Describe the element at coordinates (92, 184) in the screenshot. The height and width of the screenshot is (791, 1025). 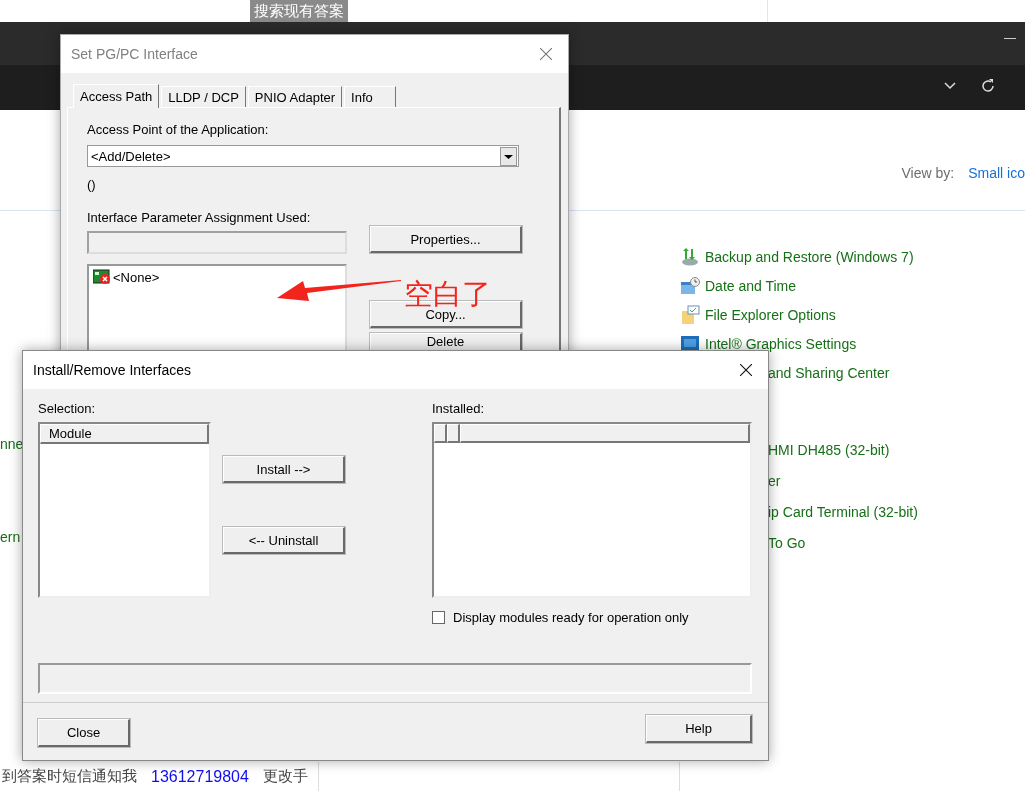
I see `access-point-note: ()` at that location.